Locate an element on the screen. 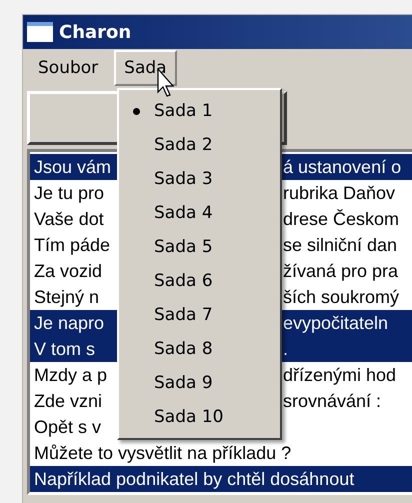 This screenshot has width=412, height=503. list-item: Jsou vám is located at coordinates (73, 167).